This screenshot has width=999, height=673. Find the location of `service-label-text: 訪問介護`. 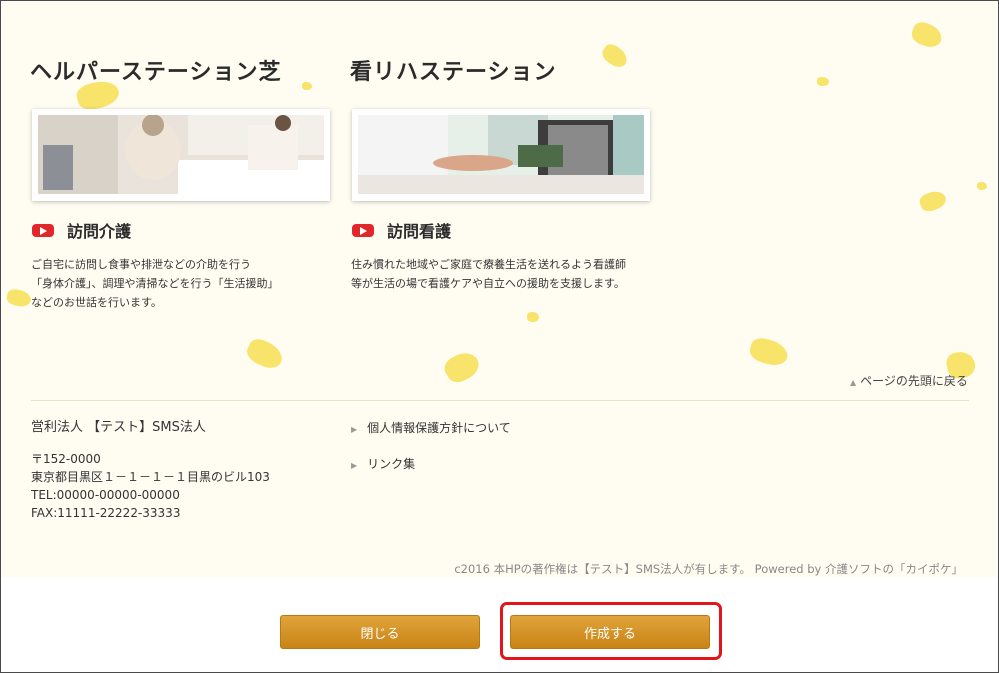

service-label-text: 訪問介護 is located at coordinates (99, 231).